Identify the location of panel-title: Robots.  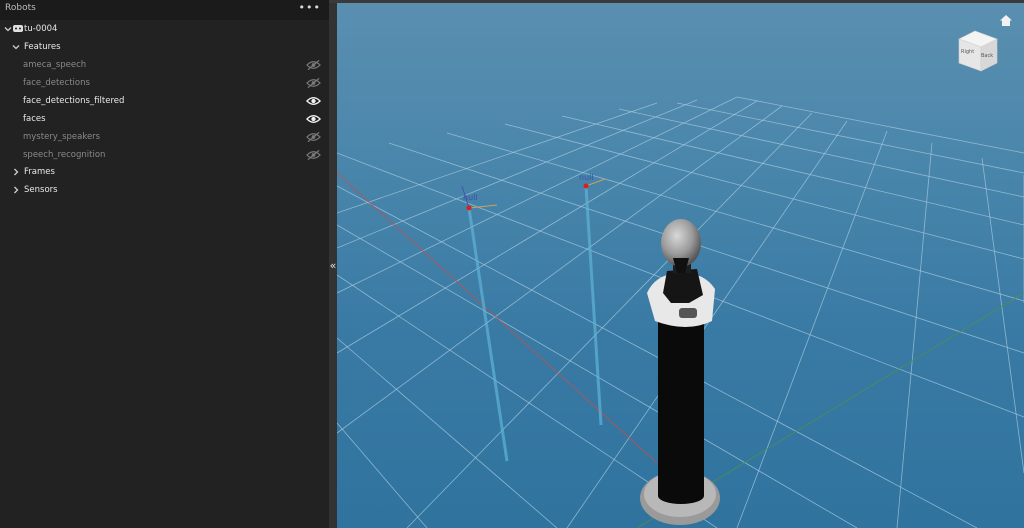
(20, 8).